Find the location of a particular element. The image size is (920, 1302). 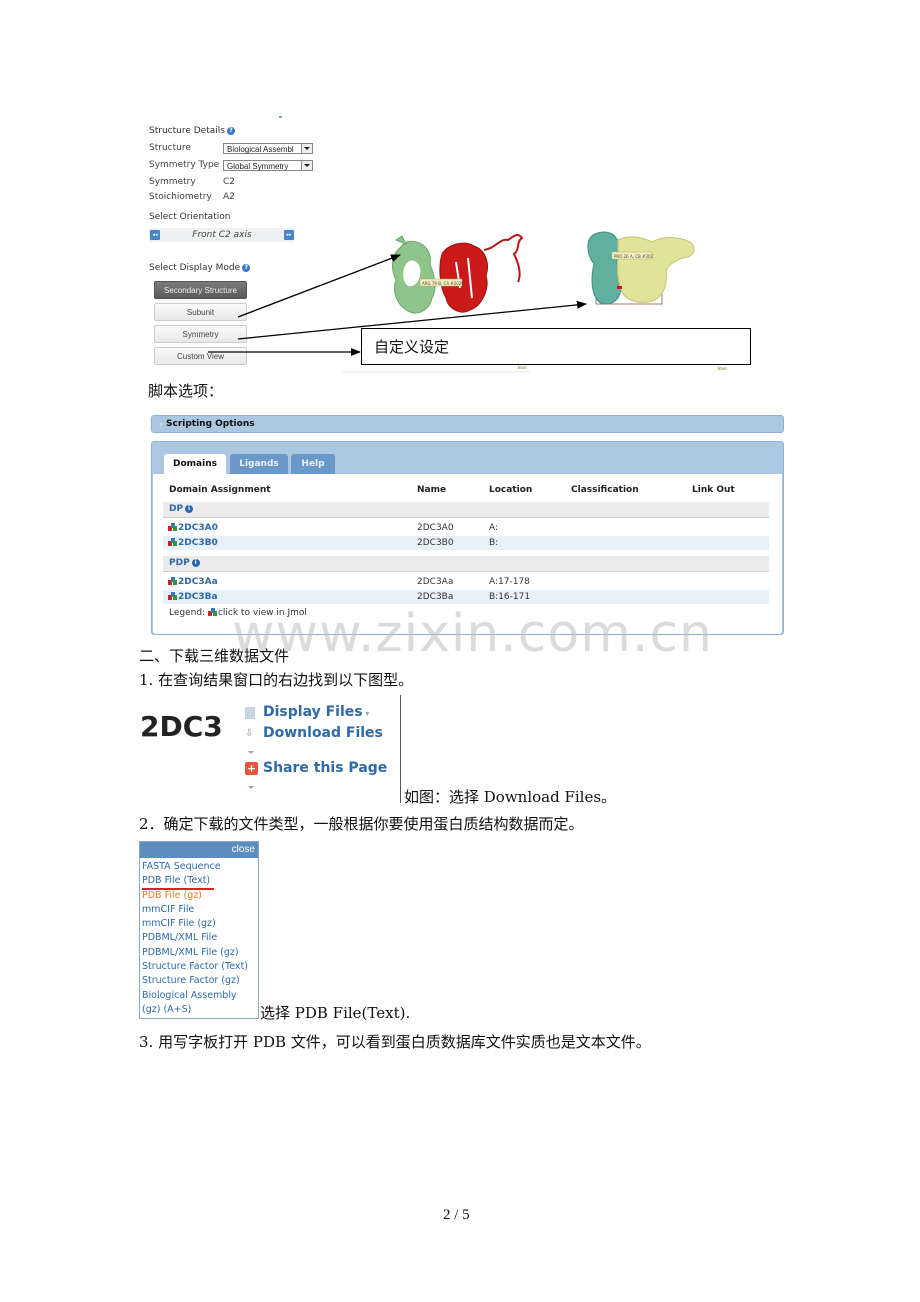

domain-name: 2DC3Aa is located at coordinates (435, 582).